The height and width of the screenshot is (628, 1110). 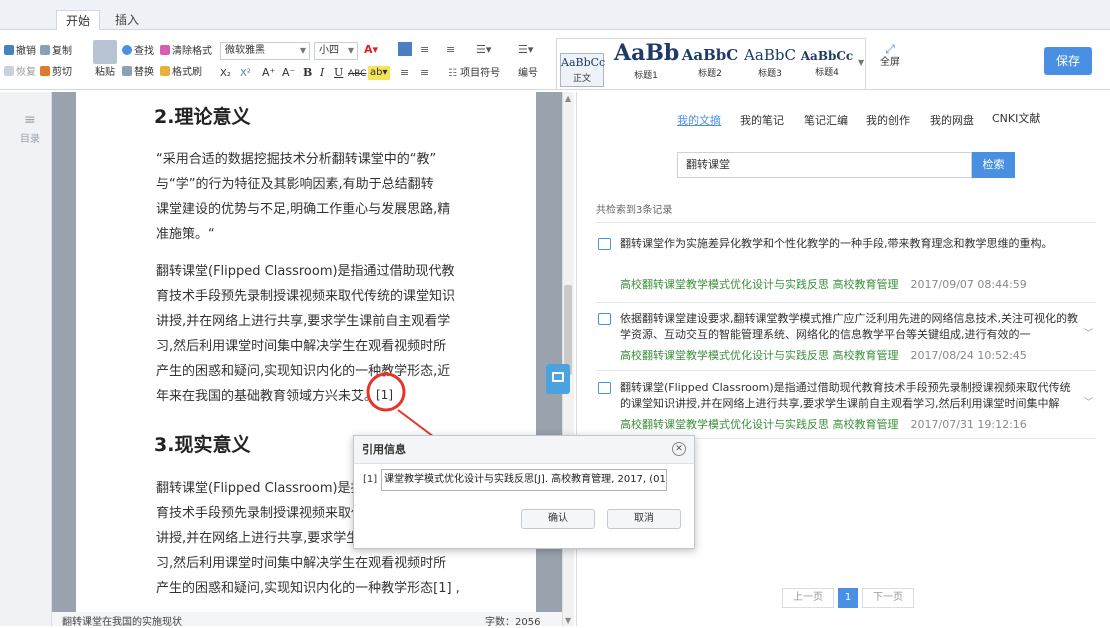 What do you see at coordinates (558, 519) in the screenshot?
I see `confirm-button: 确认` at bounding box center [558, 519].